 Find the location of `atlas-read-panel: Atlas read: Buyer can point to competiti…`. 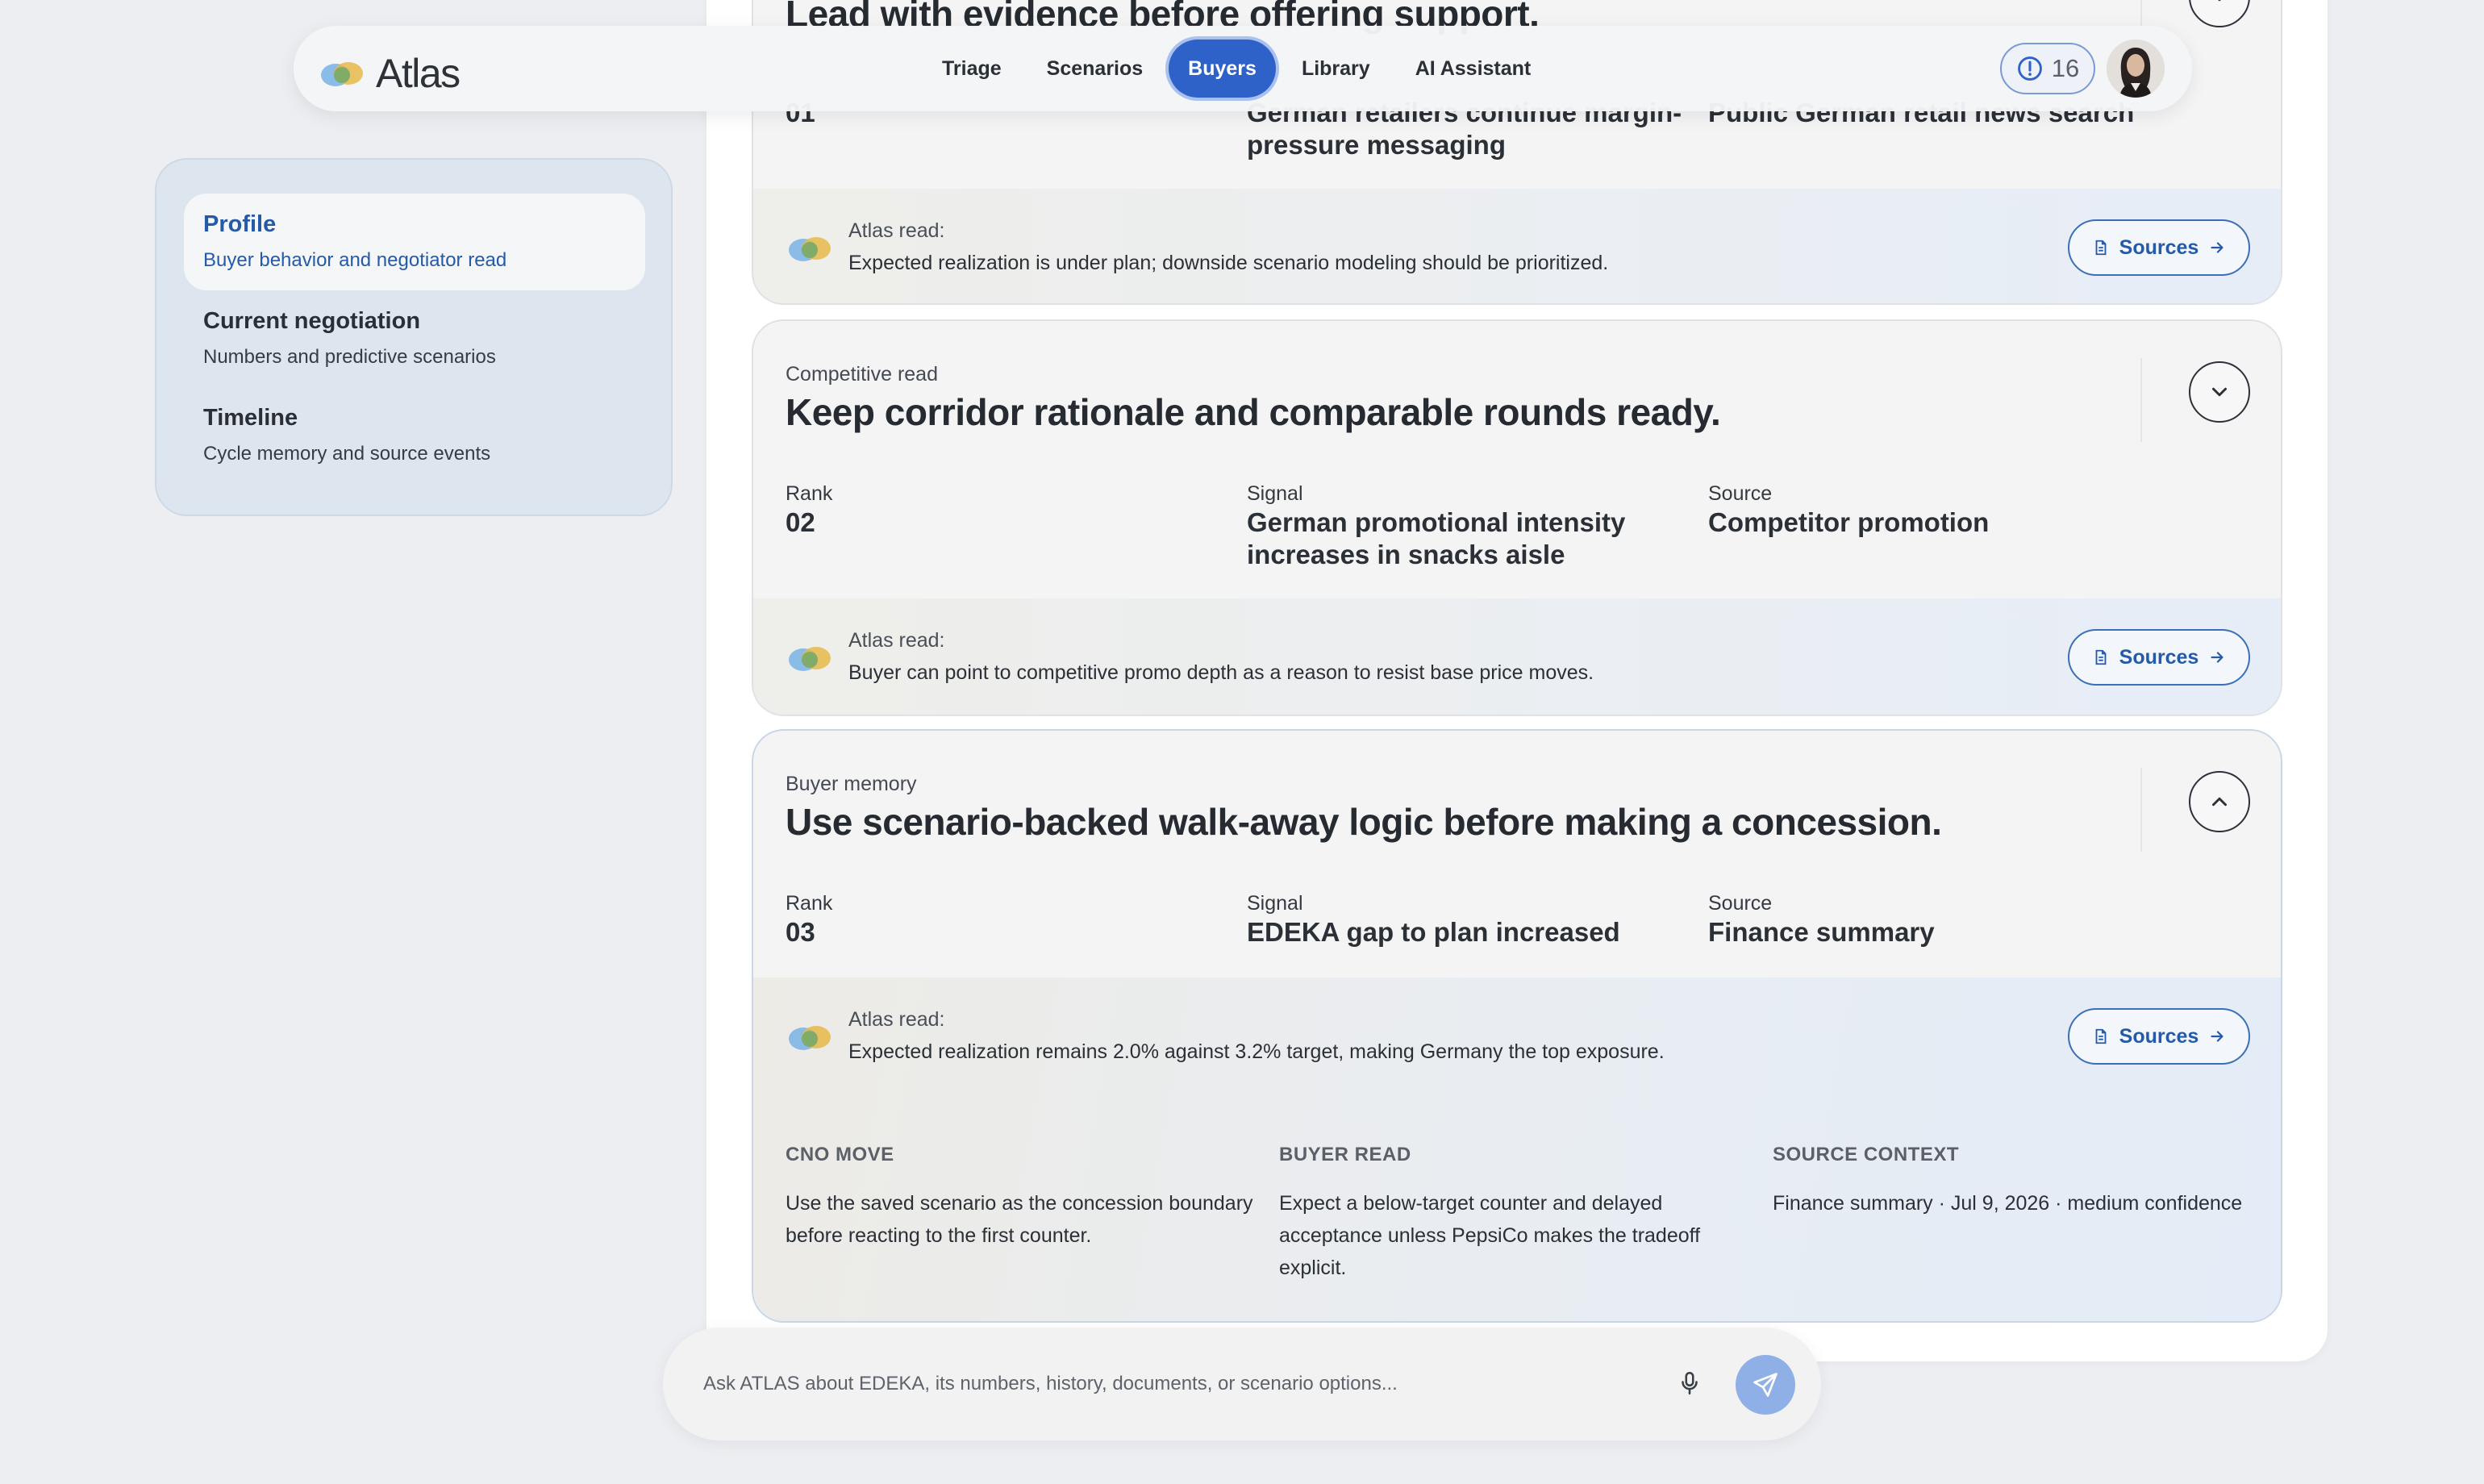

atlas-read-panel: Atlas read: Buyer can point to competiti… is located at coordinates (1517, 657).